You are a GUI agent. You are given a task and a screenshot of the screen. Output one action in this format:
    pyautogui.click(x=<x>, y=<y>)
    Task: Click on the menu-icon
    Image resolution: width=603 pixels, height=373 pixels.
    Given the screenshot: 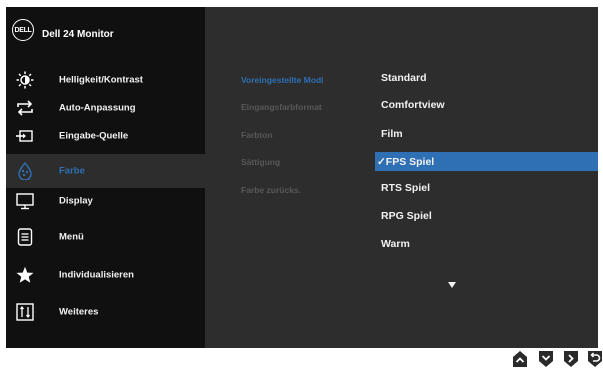 What is the action you would take?
    pyautogui.click(x=25, y=237)
    